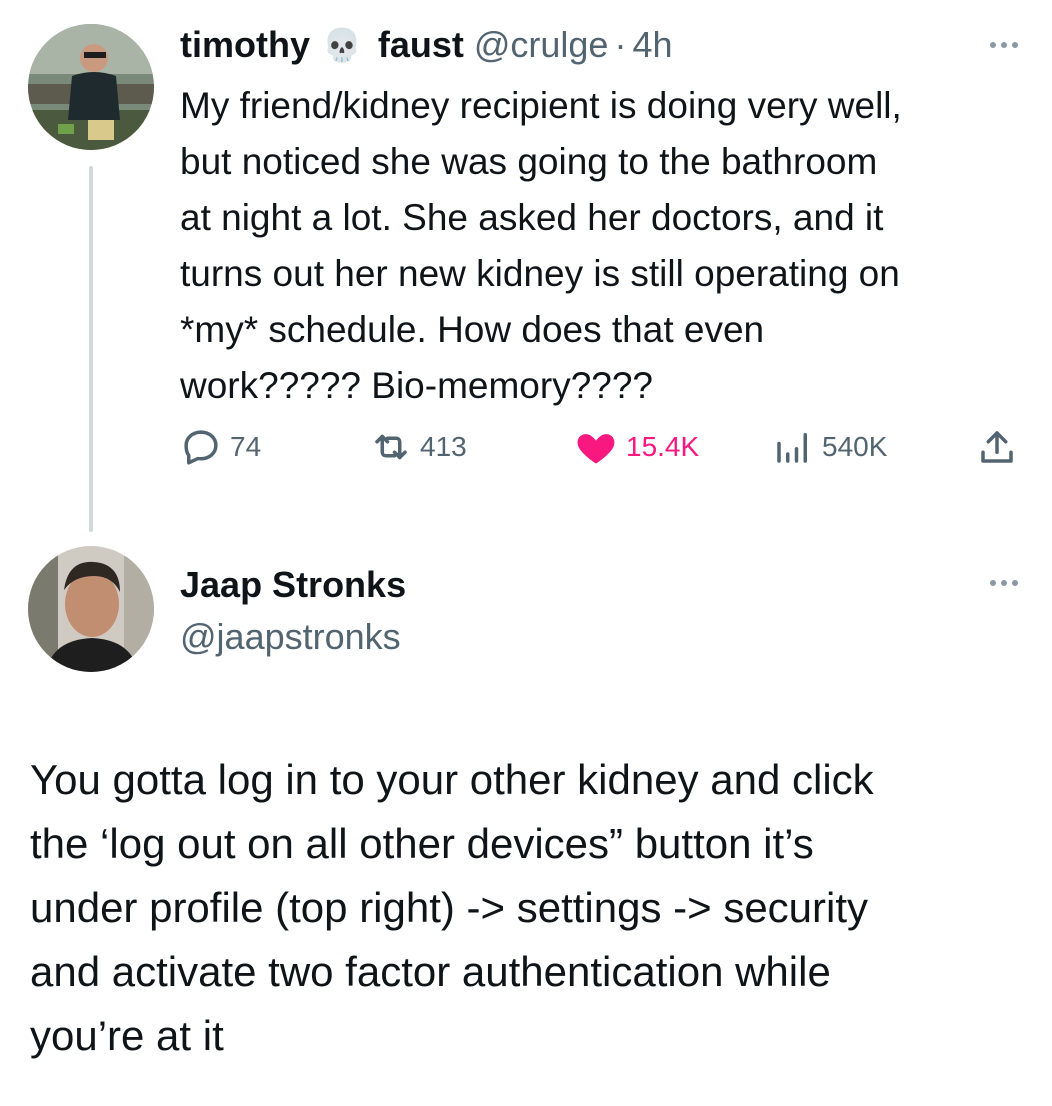 This screenshot has height=1106, width=1052. Describe the element at coordinates (91, 609) in the screenshot. I see `avatar-jaap` at that location.